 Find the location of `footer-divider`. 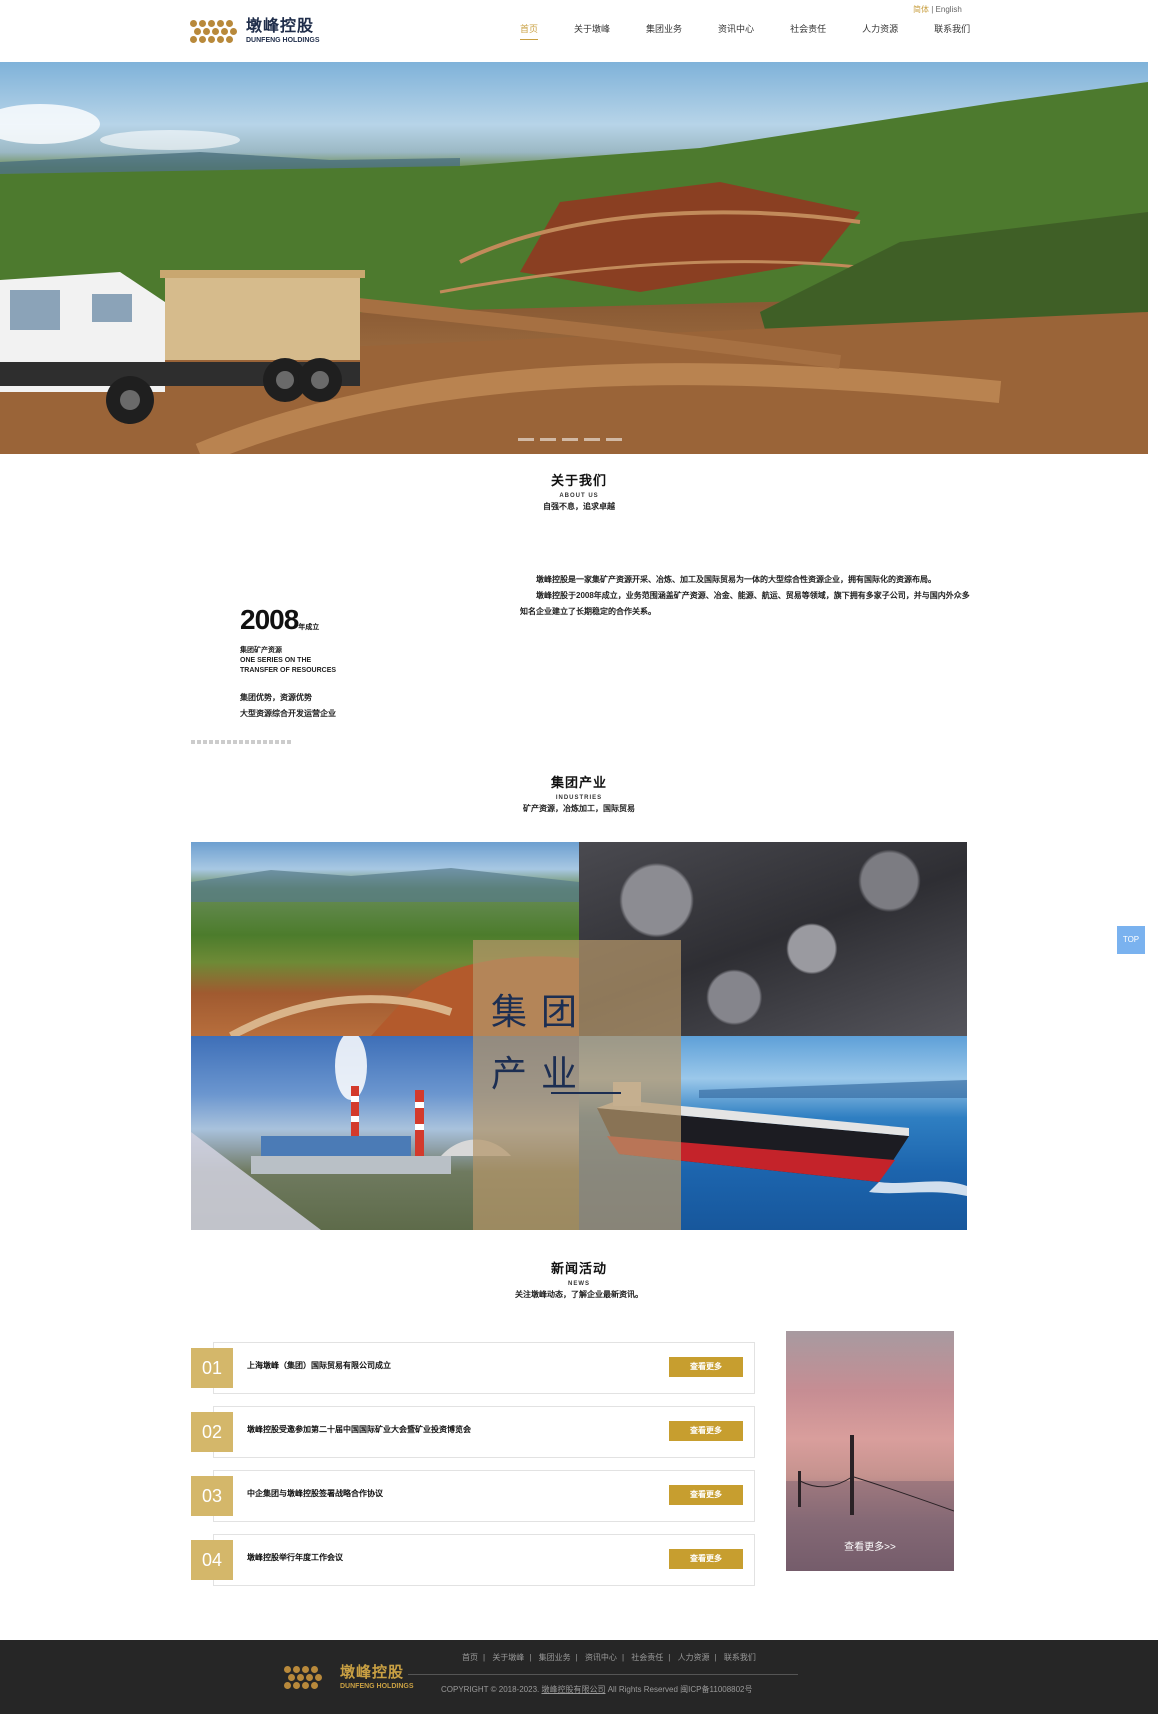

footer-divider is located at coordinates (603, 1674).